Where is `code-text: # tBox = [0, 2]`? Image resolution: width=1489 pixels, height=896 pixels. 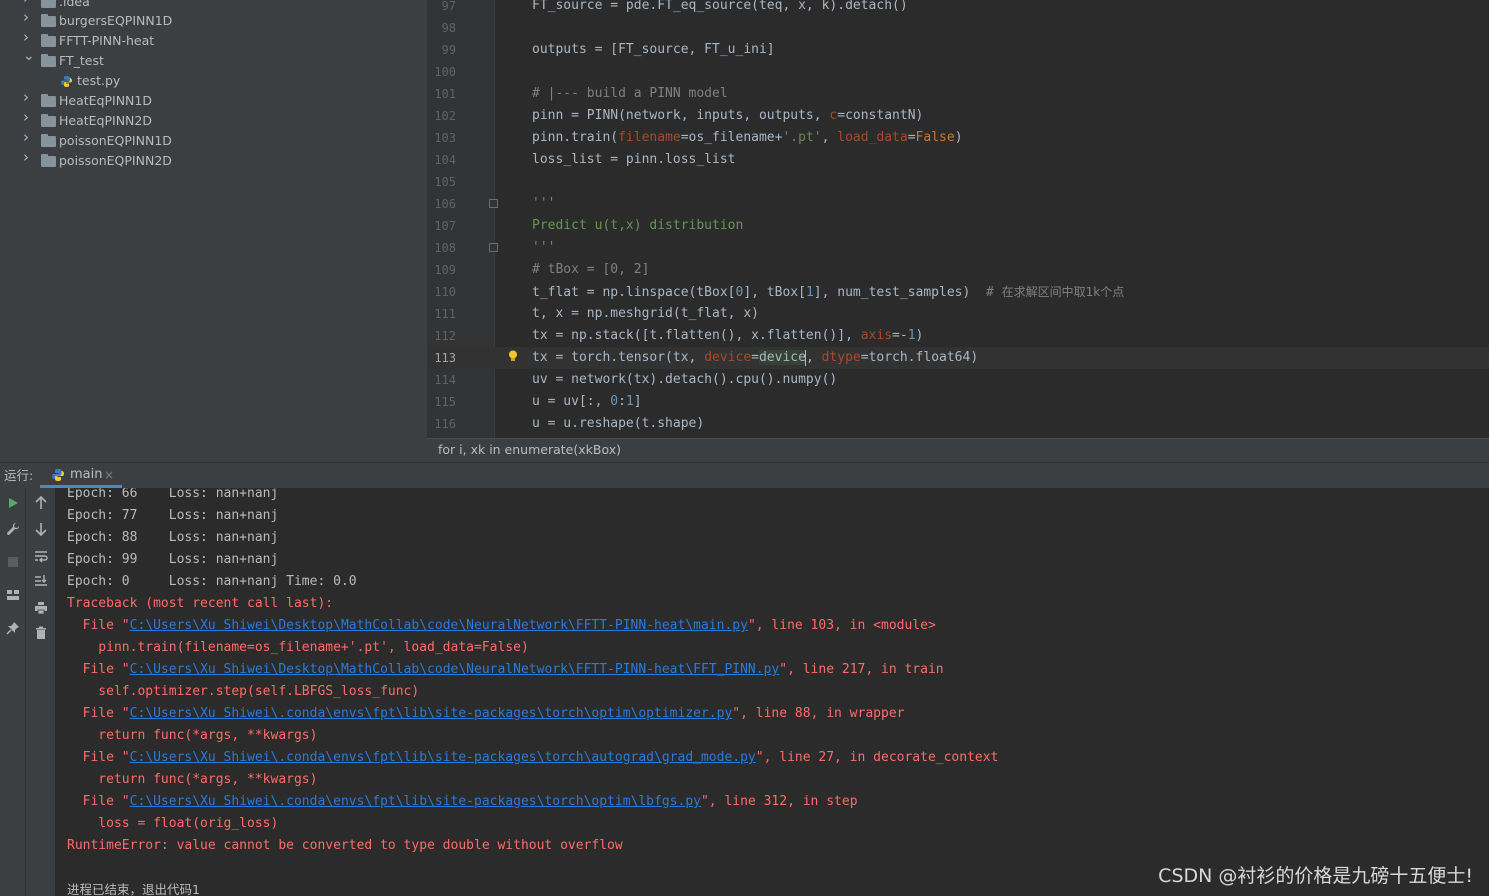
code-text: # tBox = [0, 2] is located at coordinates (590, 270).